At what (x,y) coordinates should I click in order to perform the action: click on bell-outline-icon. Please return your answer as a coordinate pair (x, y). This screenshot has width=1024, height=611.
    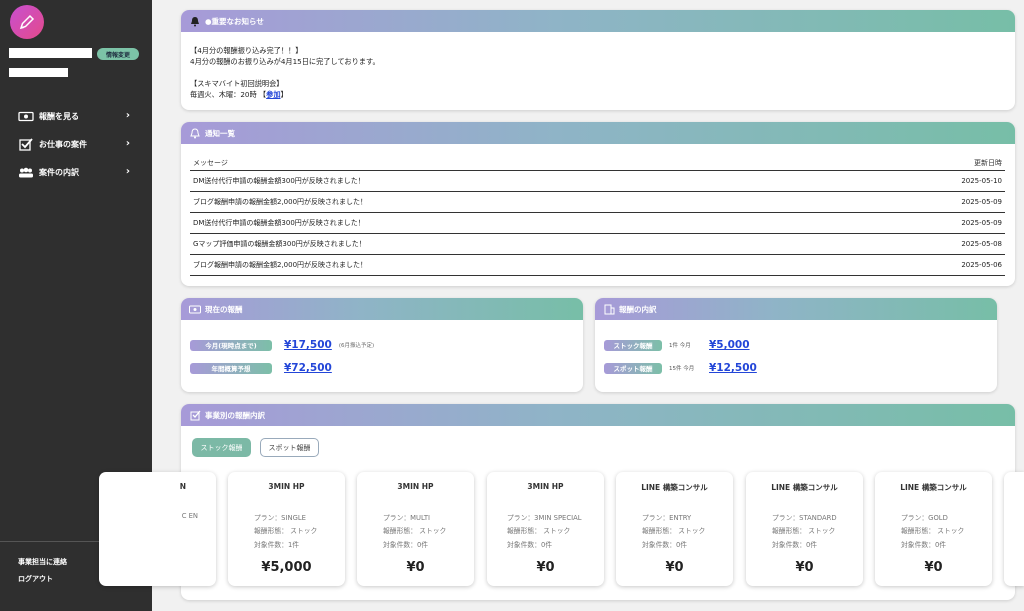
    Looking at the image, I should click on (195, 133).